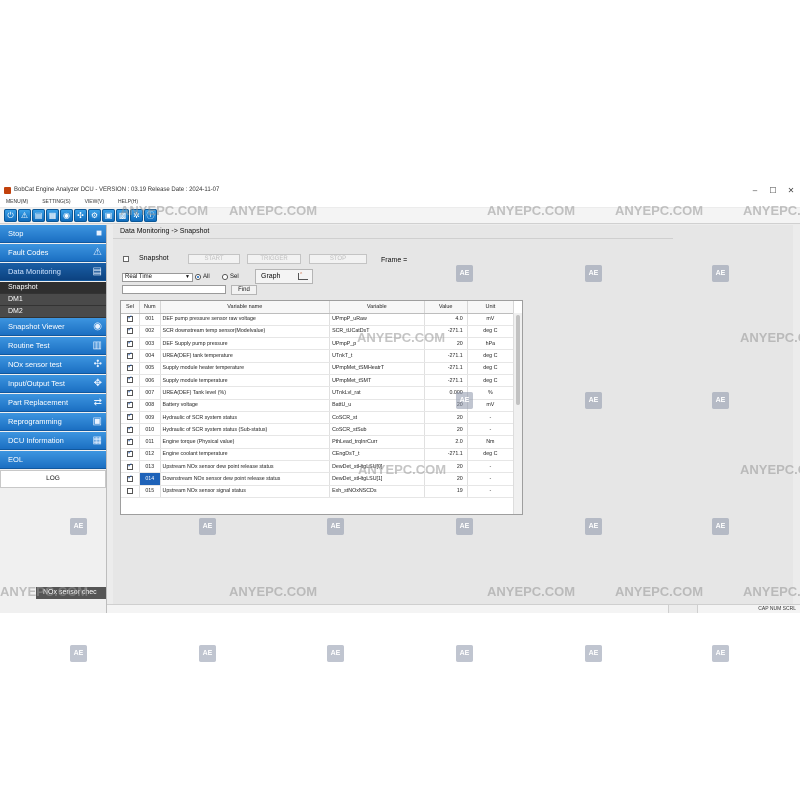 This screenshot has height=800, width=800. I want to click on column-header-value: Value, so click(446, 307).